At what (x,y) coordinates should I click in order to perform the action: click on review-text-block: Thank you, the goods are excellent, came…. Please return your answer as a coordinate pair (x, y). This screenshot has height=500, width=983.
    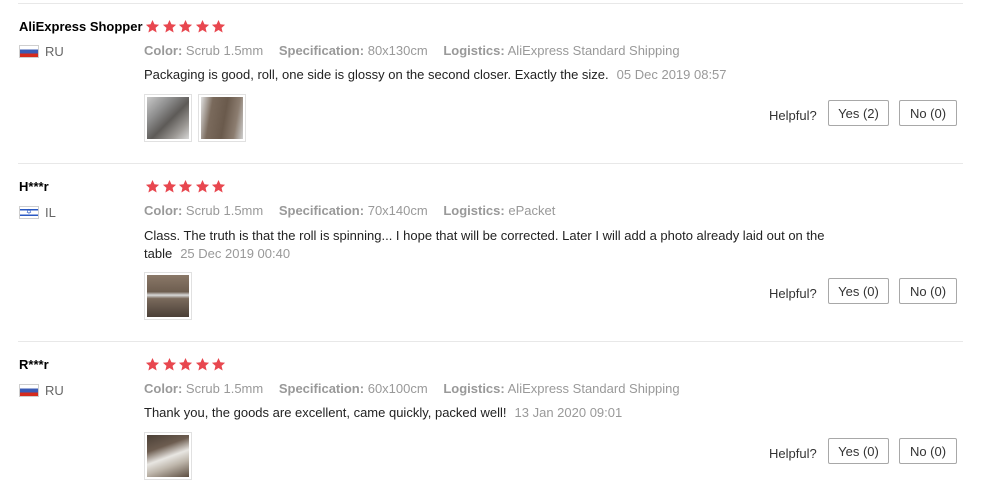
    Looking at the image, I should click on (506, 413).